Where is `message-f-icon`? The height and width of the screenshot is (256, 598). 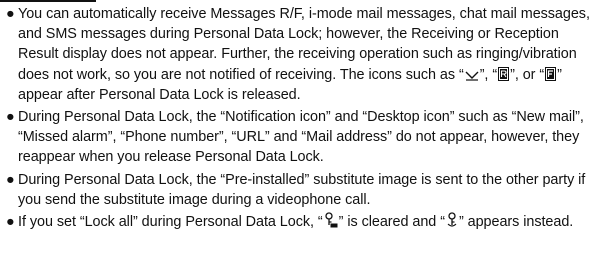 message-f-icon is located at coordinates (551, 73).